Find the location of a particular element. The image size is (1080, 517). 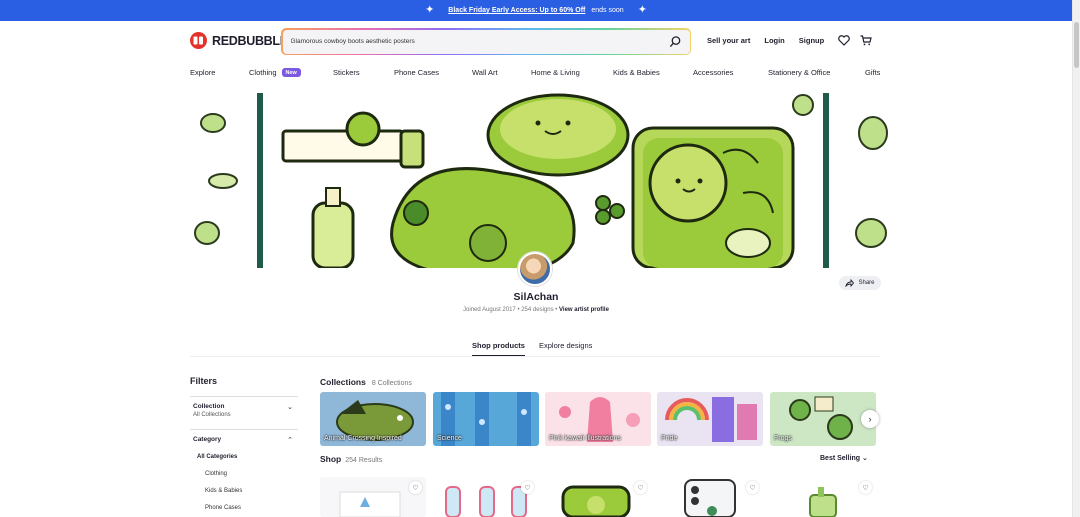

view-artist-profile-link: View artist profile is located at coordinates (584, 310).